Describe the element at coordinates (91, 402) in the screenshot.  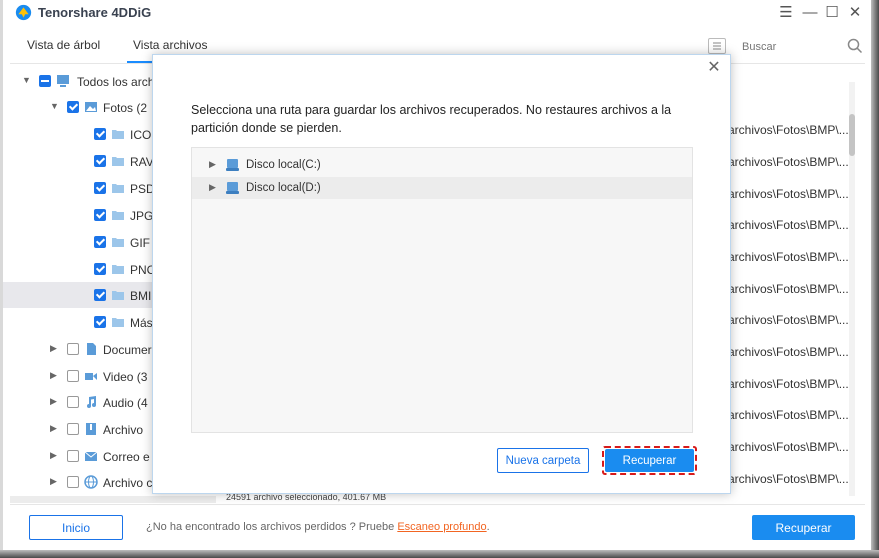
I see `music-icon` at that location.